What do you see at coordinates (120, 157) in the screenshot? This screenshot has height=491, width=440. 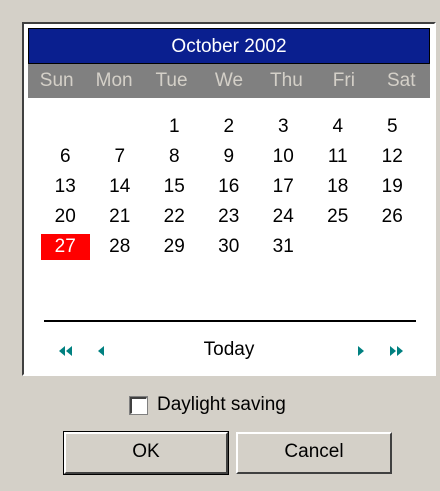 I see `day-cell: 7` at bounding box center [120, 157].